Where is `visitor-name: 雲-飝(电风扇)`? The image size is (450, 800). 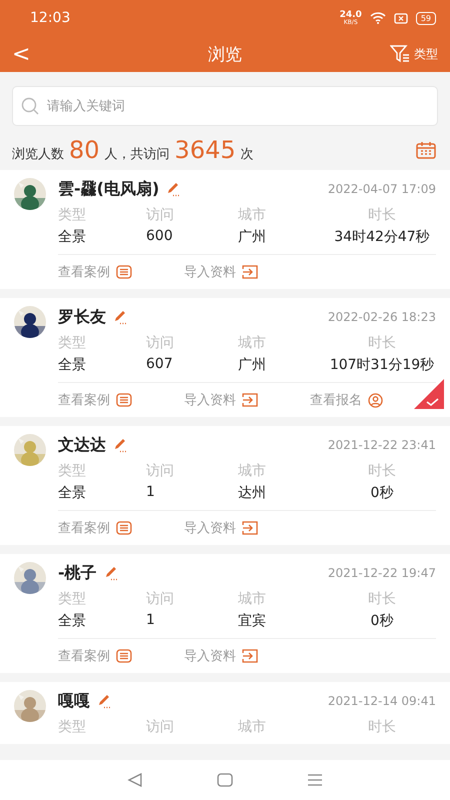
visitor-name: 雲-飝(电风扇) is located at coordinates (109, 189).